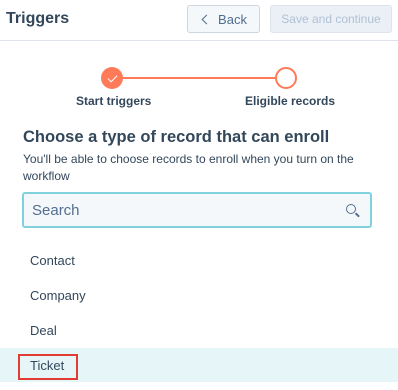  I want to click on back-button: Back, so click(223, 19).